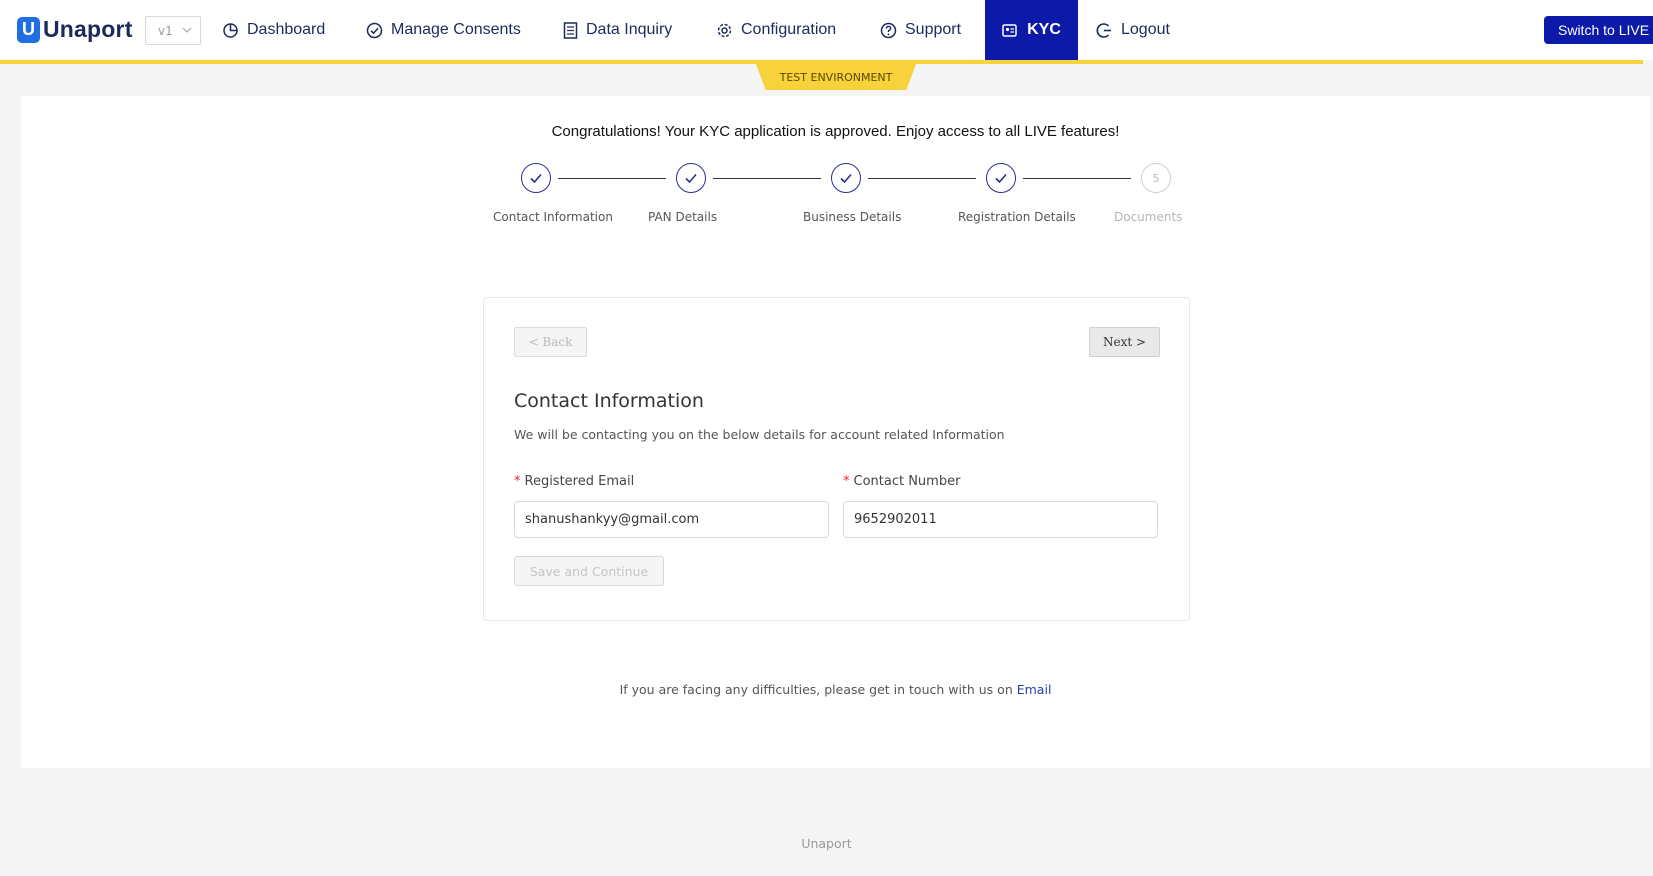 The height and width of the screenshot is (876, 1653). What do you see at coordinates (609, 401) in the screenshot?
I see `section-title: Contact Information` at bounding box center [609, 401].